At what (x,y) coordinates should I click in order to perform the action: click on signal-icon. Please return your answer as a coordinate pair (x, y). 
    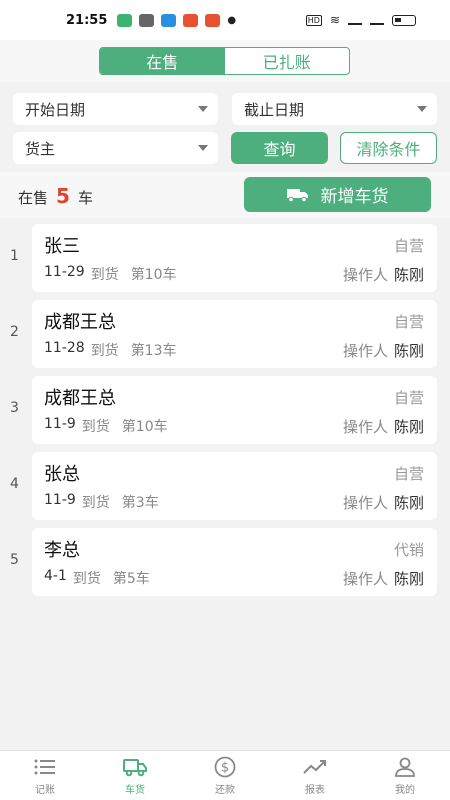
    Looking at the image, I should click on (377, 20).